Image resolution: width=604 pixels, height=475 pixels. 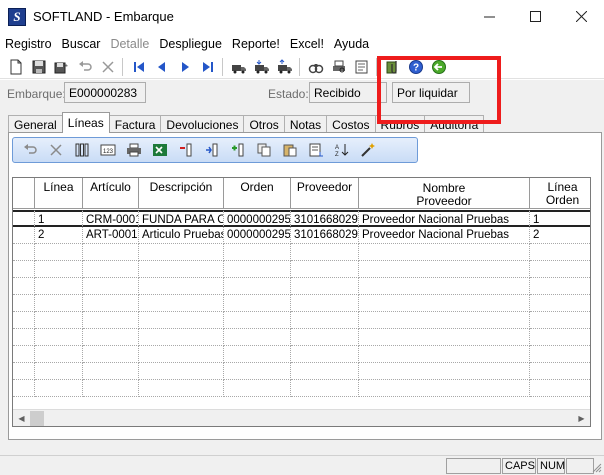 What do you see at coordinates (59, 193) in the screenshot?
I see `column-header-linea: Línea` at bounding box center [59, 193].